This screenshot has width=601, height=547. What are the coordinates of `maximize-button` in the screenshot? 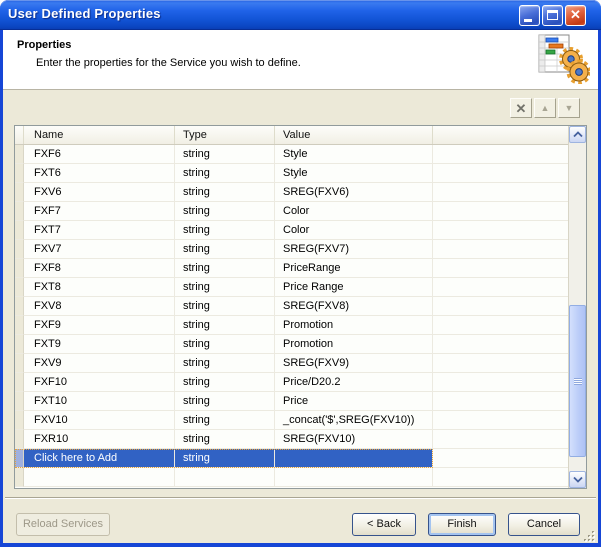 It's located at (552, 15).